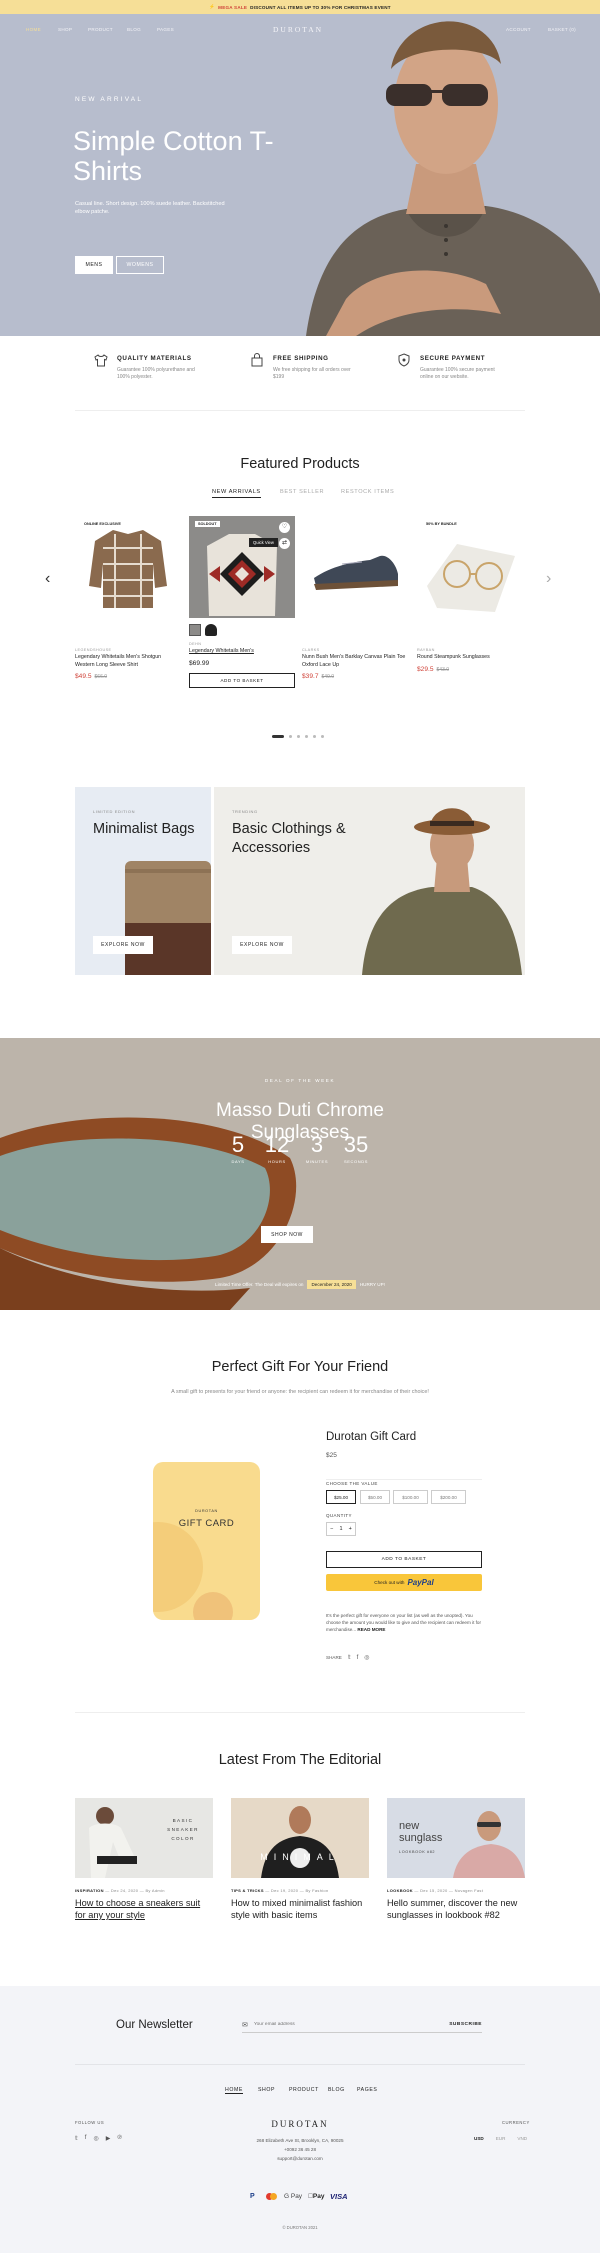 The width and height of the screenshot is (600, 2253). Describe the element at coordinates (300, 2149) in the screenshot. I see `footer-phone: +0092 36 45 28` at that location.